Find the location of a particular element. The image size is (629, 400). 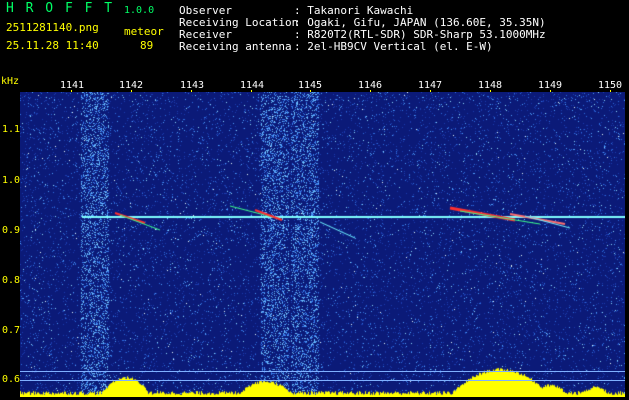

y-tick-label: 0.7 is located at coordinates (11, 330).